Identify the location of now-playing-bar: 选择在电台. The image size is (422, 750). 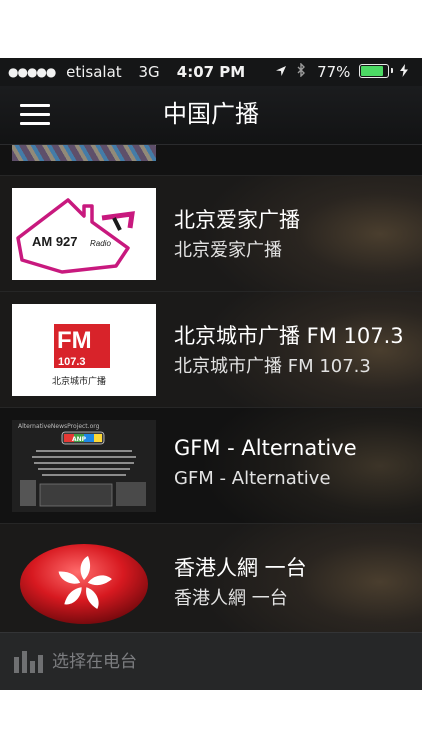
(211, 661).